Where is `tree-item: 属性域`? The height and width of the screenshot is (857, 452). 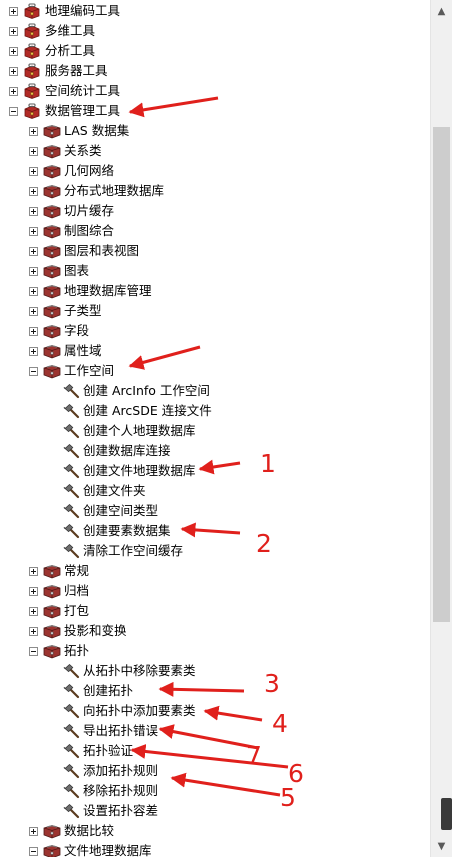
tree-item: 属性域 is located at coordinates (215, 351).